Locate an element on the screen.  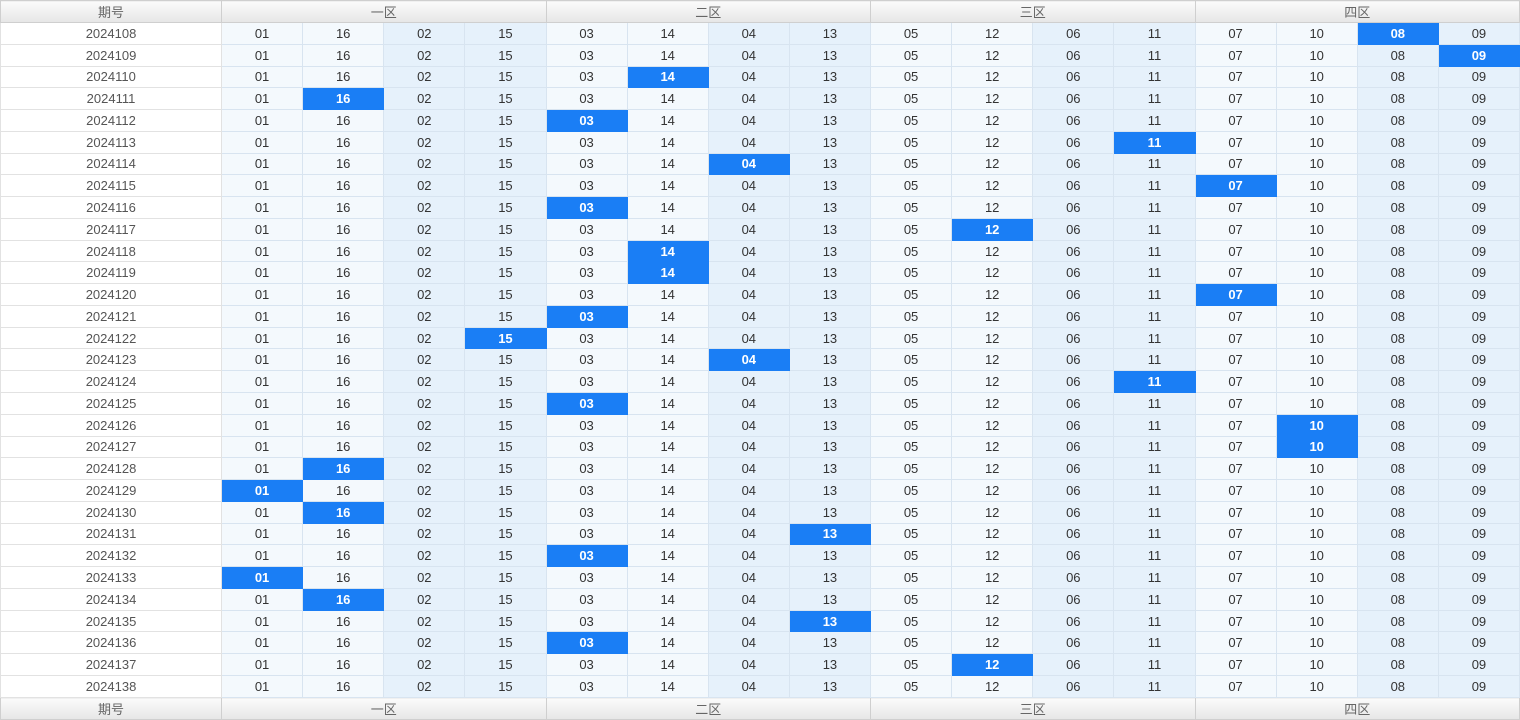
period-cell: 2024119 is located at coordinates (111, 273).